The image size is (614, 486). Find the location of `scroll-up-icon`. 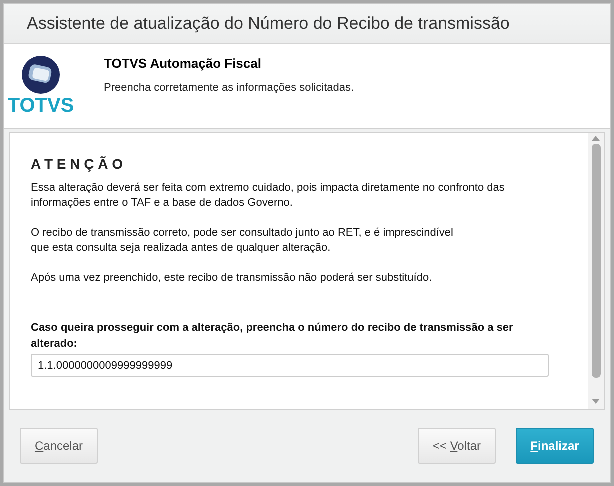

scroll-up-icon is located at coordinates (596, 138).